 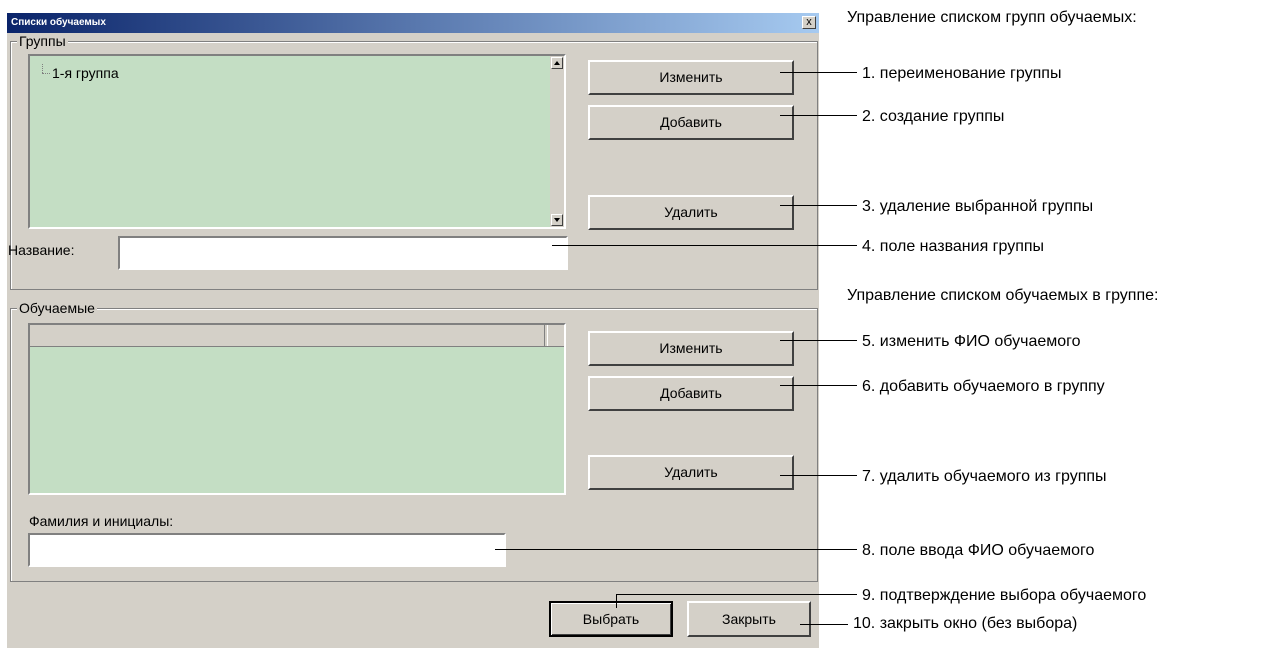 What do you see at coordinates (85, 73) in the screenshot?
I see `group-item: 1-я группа` at bounding box center [85, 73].